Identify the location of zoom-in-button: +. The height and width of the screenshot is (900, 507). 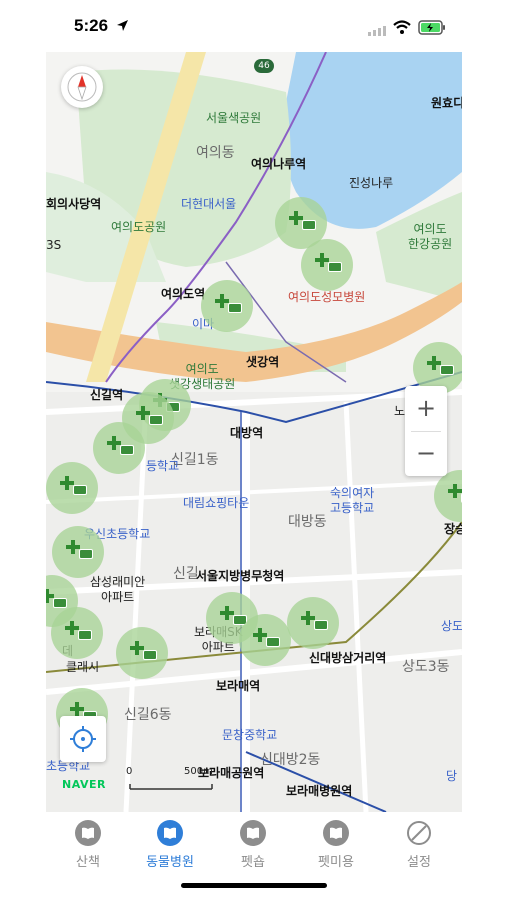
(426, 408).